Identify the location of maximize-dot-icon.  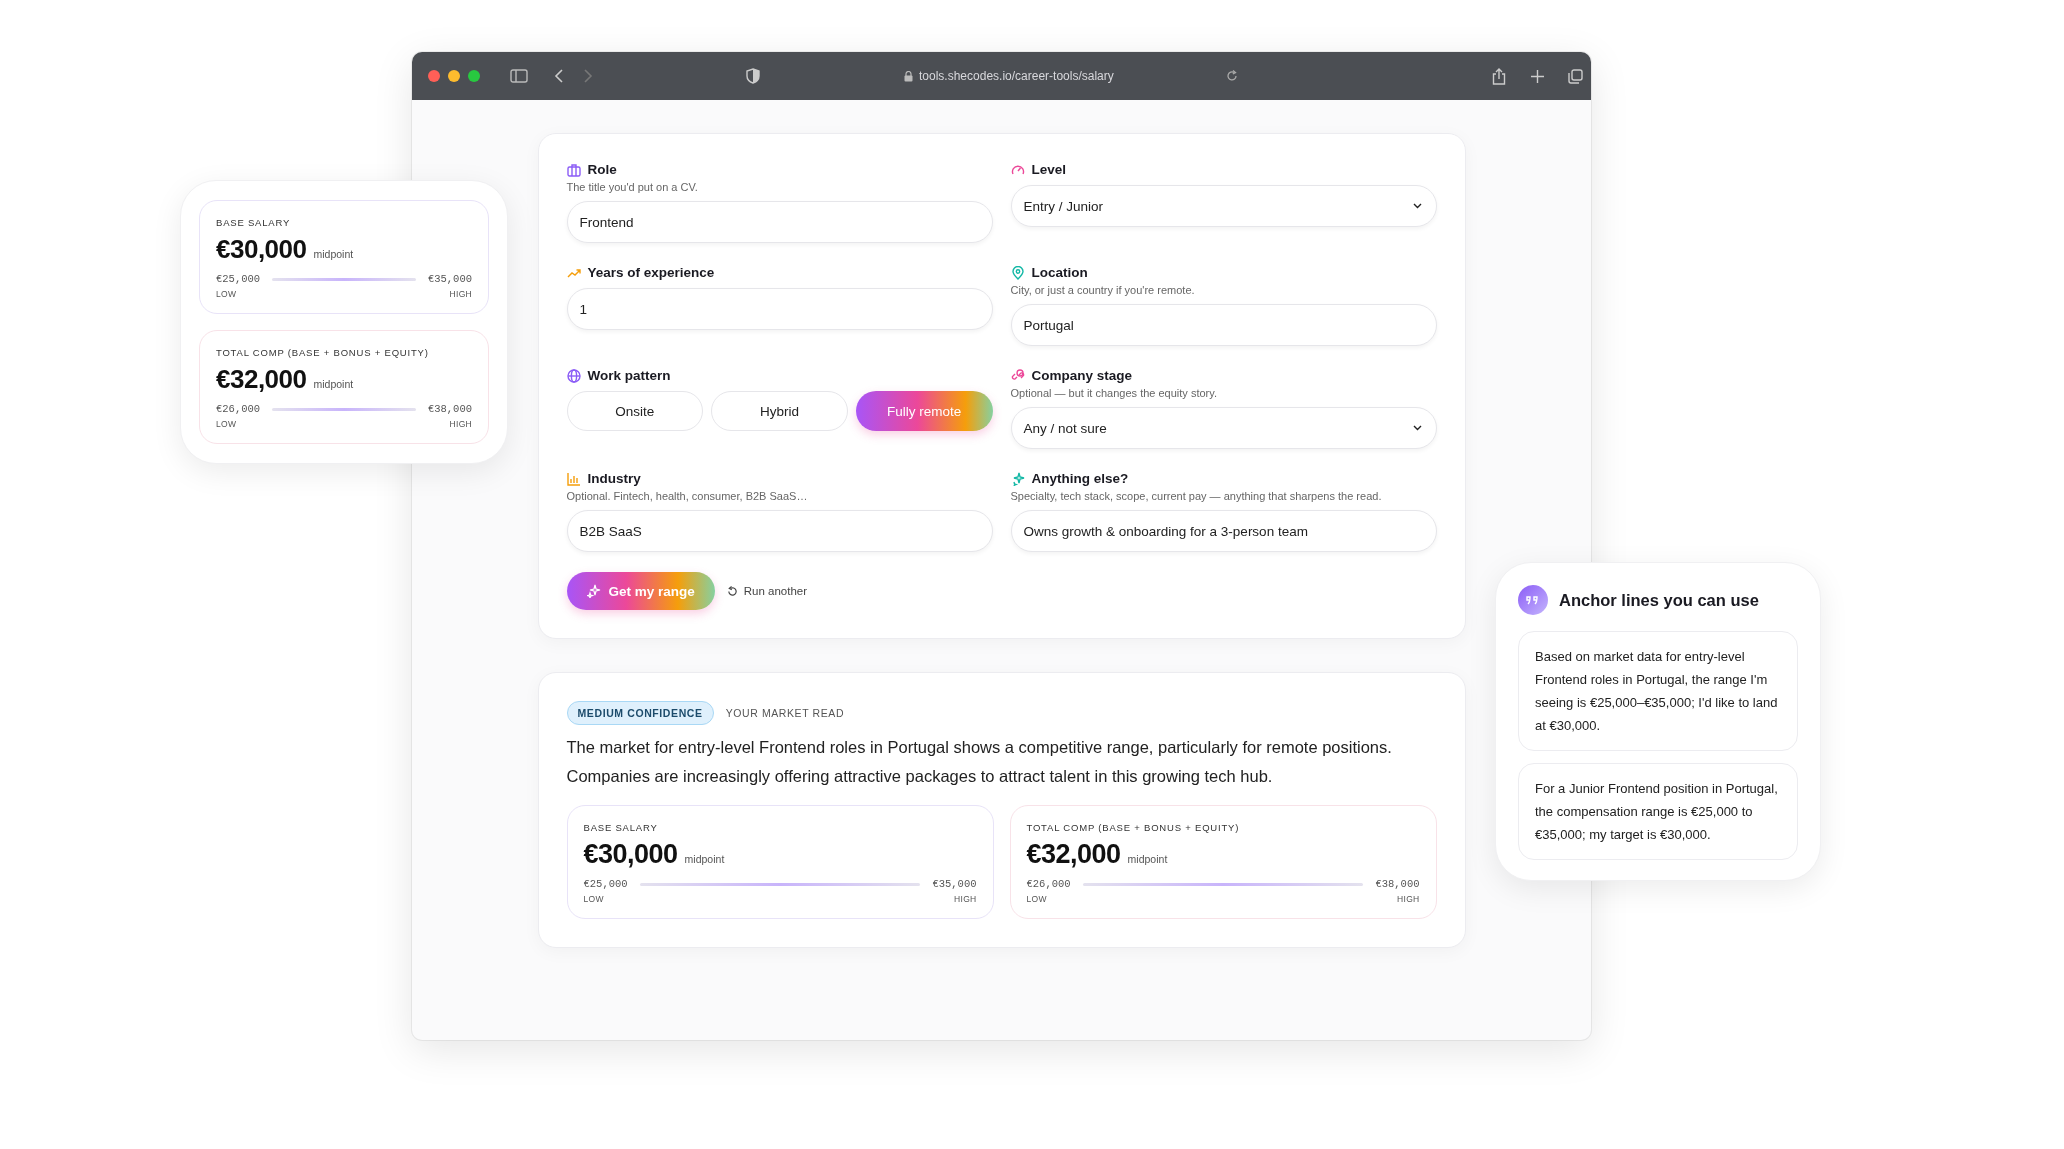
(474, 76).